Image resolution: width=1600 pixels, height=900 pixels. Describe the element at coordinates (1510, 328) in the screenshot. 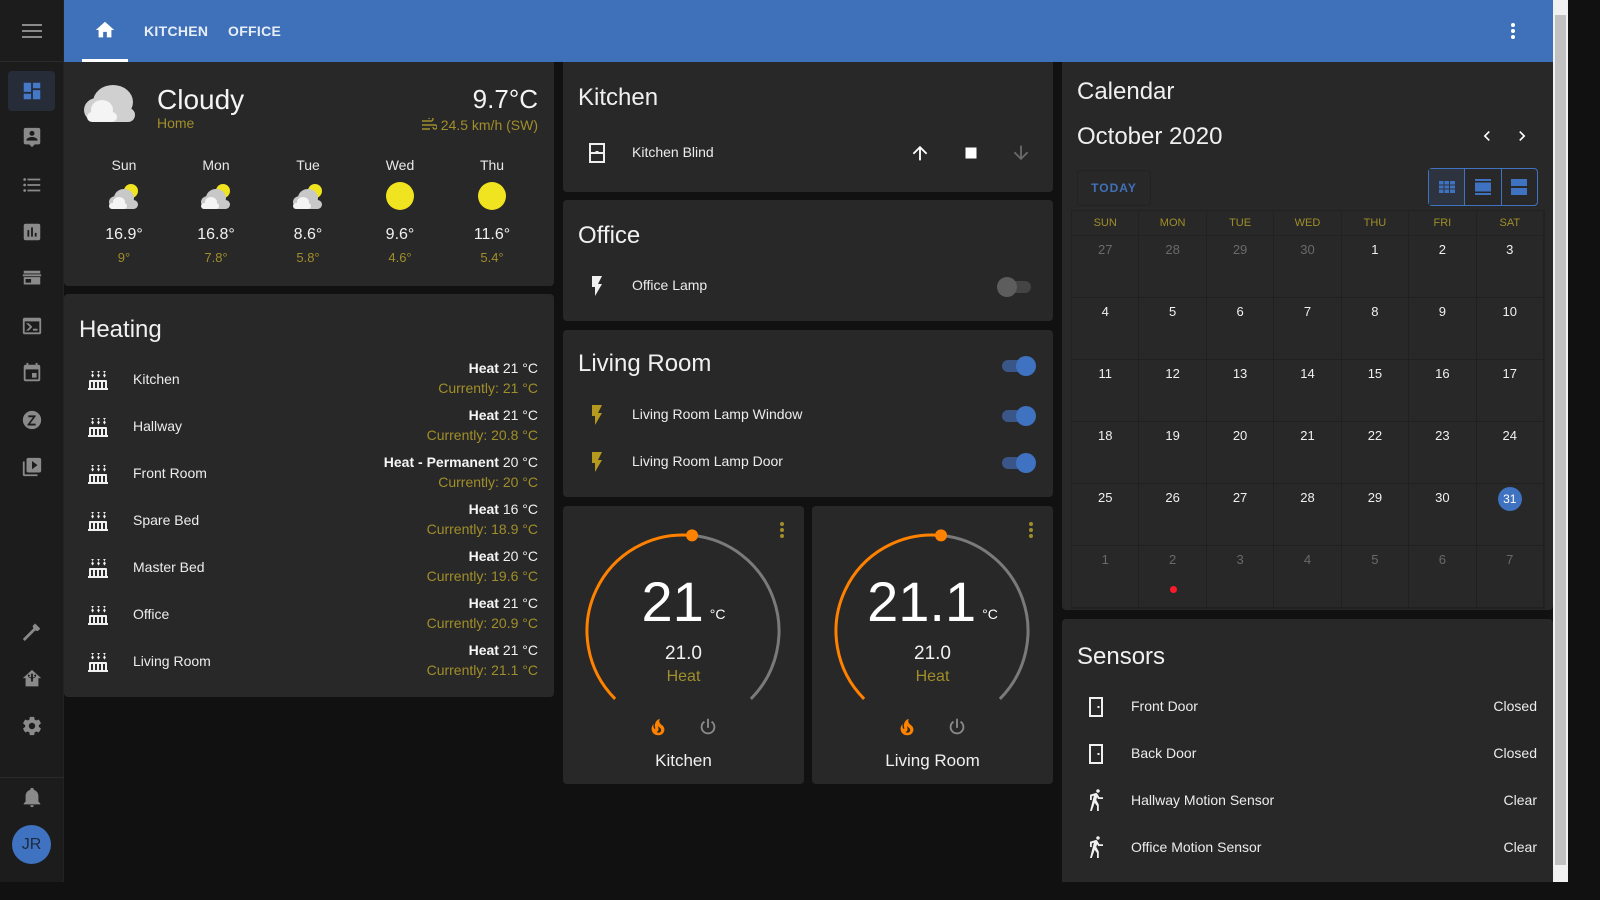

I see `calendar-day: 10` at that location.